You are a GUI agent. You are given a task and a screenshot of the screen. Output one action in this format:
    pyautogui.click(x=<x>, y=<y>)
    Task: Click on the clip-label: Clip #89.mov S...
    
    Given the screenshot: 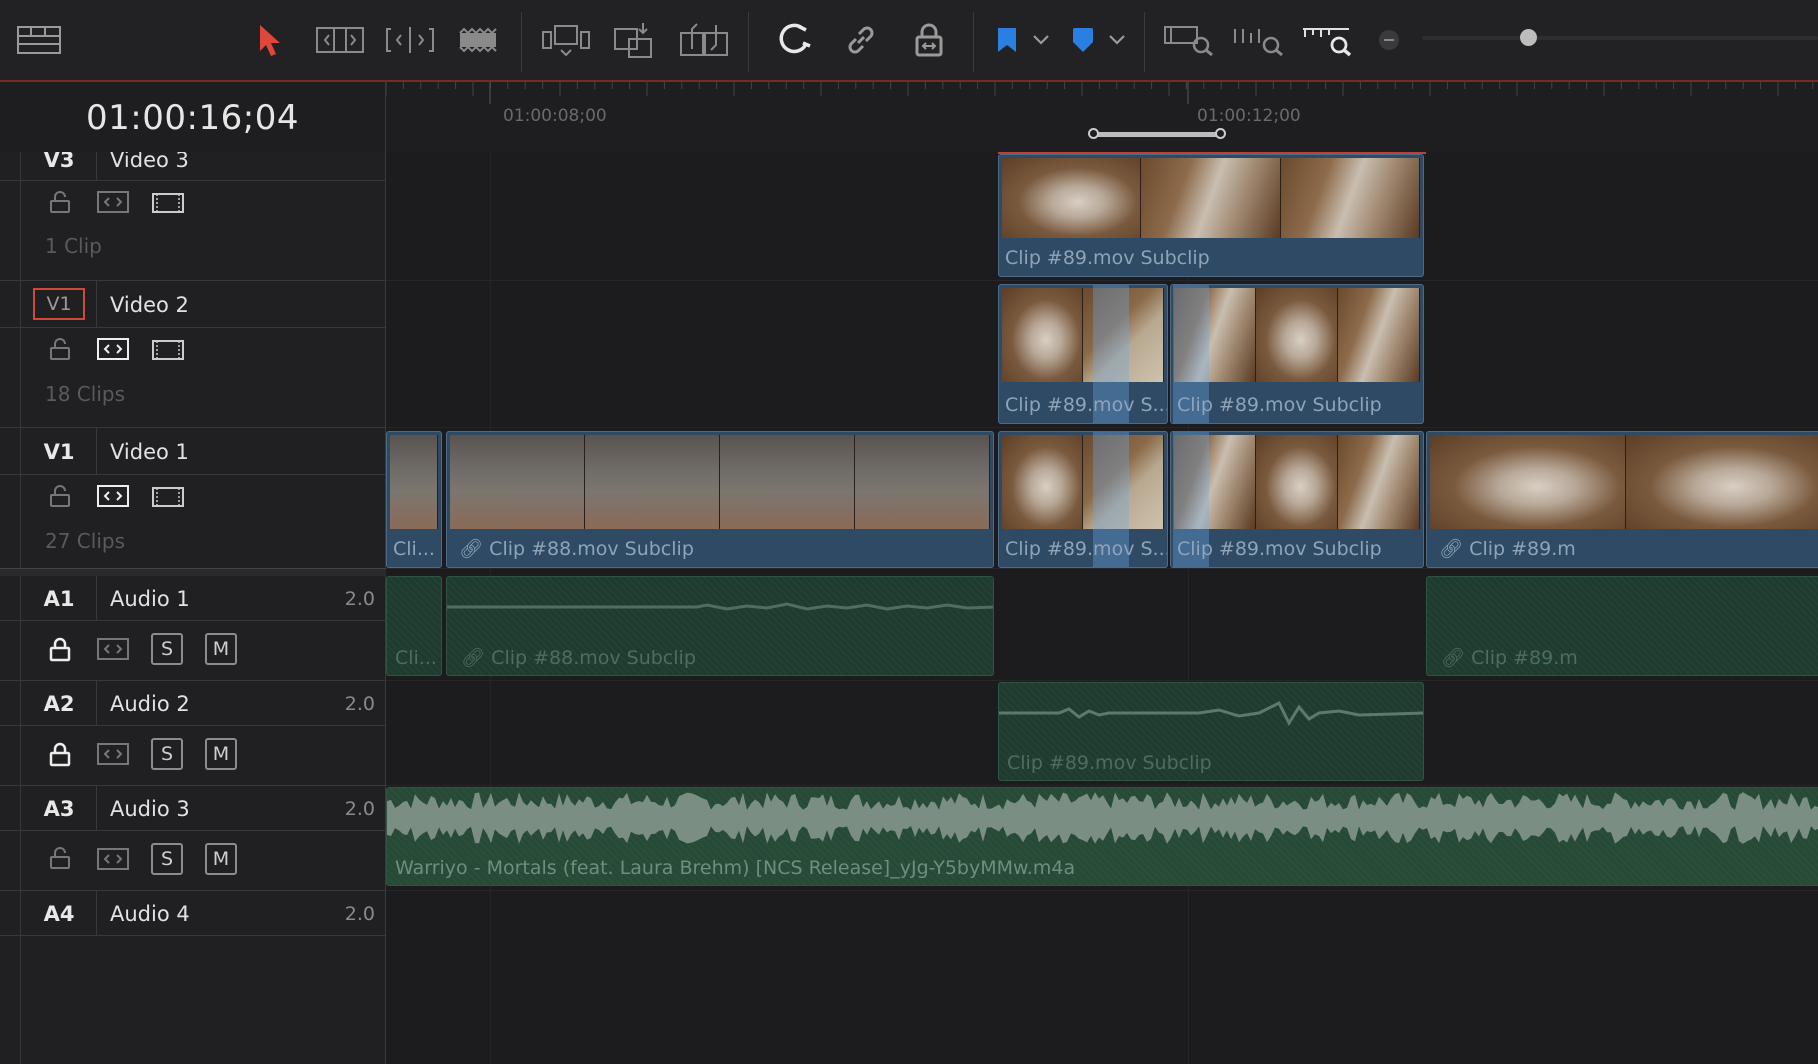 What is the action you would take?
    pyautogui.click(x=1086, y=405)
    